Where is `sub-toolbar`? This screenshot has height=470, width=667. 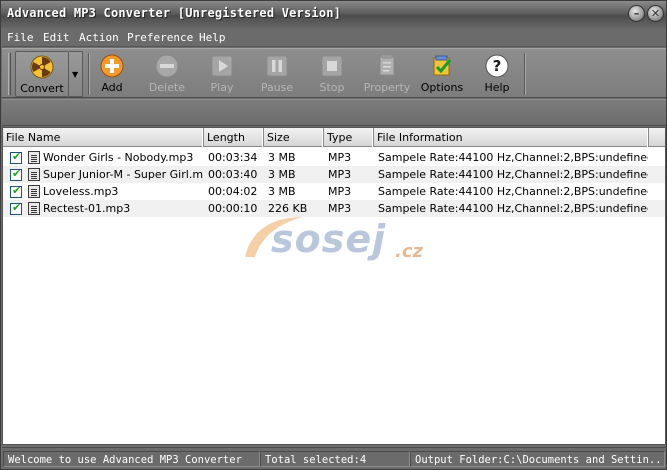 sub-toolbar is located at coordinates (334, 112).